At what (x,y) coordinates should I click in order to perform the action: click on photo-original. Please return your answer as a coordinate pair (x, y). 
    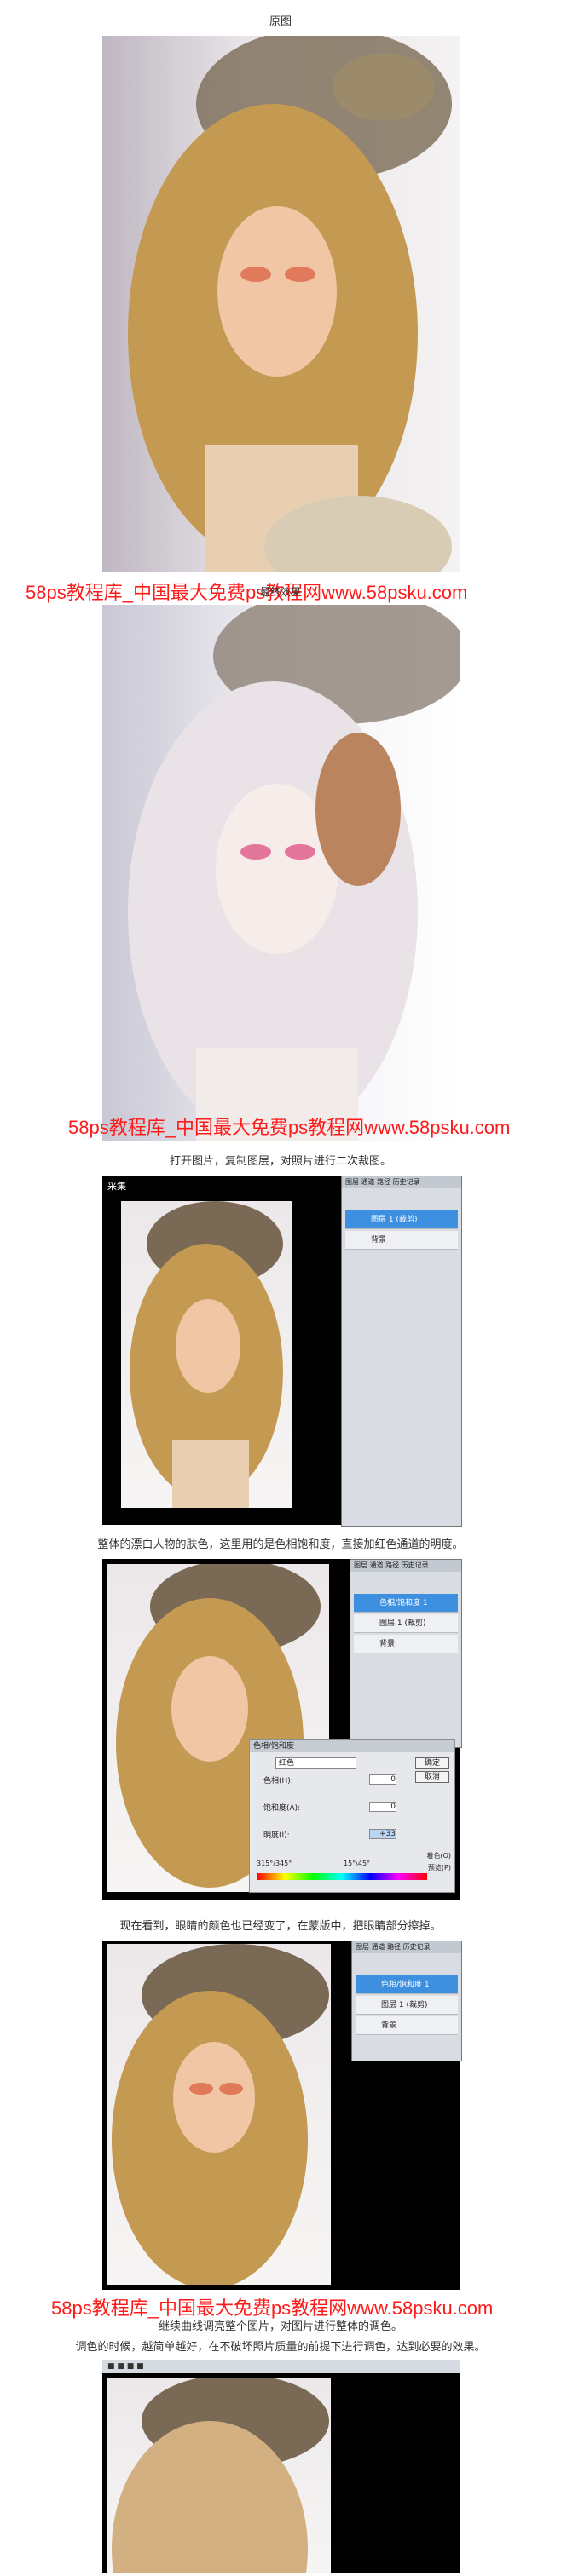
    Looking at the image, I should click on (281, 304).